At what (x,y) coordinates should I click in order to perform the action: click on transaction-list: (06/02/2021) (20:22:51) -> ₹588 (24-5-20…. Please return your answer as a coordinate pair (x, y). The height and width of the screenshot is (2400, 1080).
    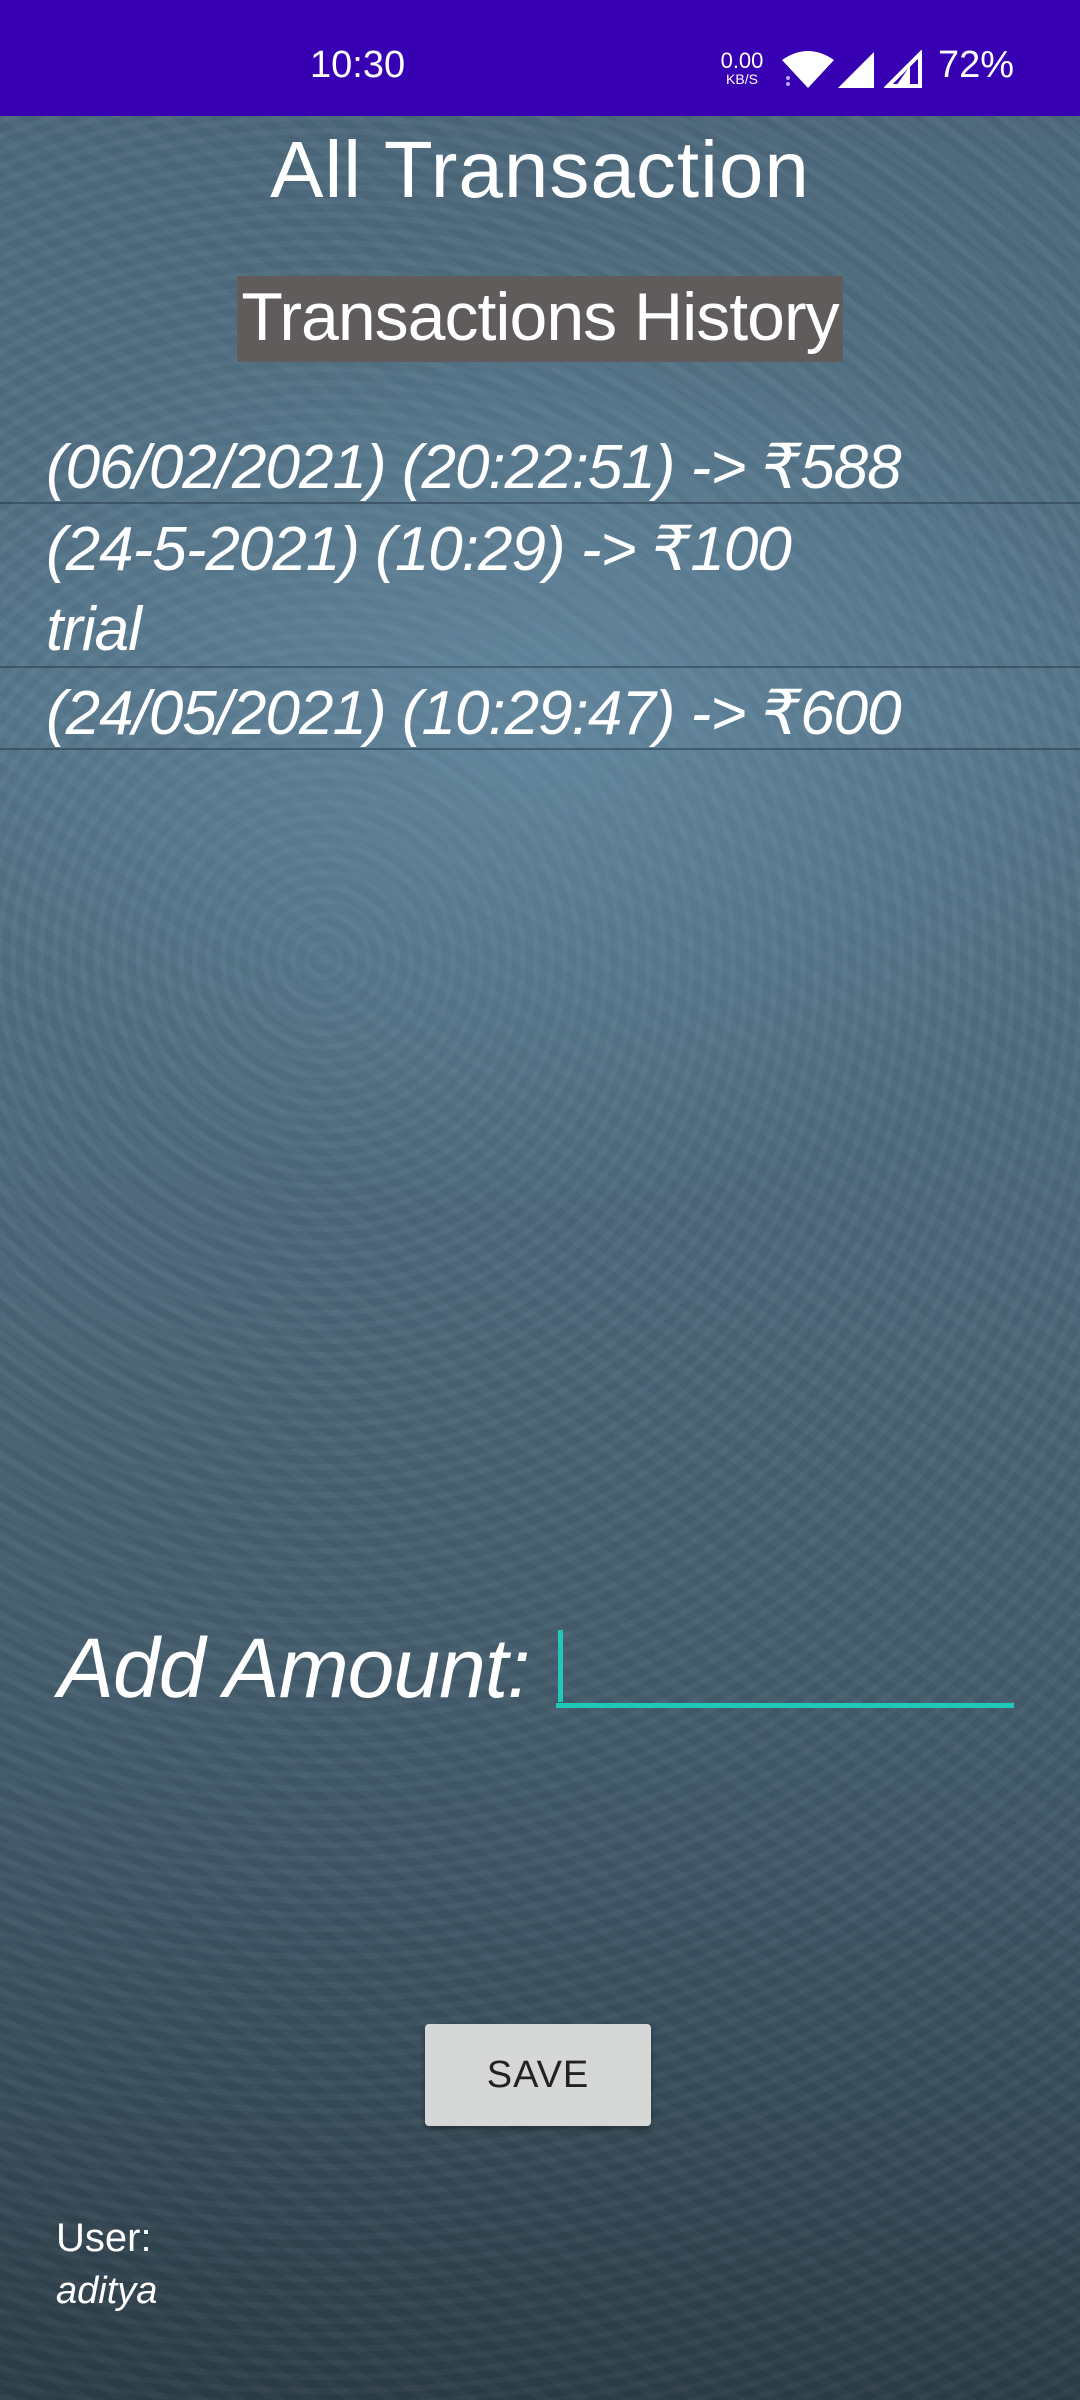
    Looking at the image, I should click on (540, 586).